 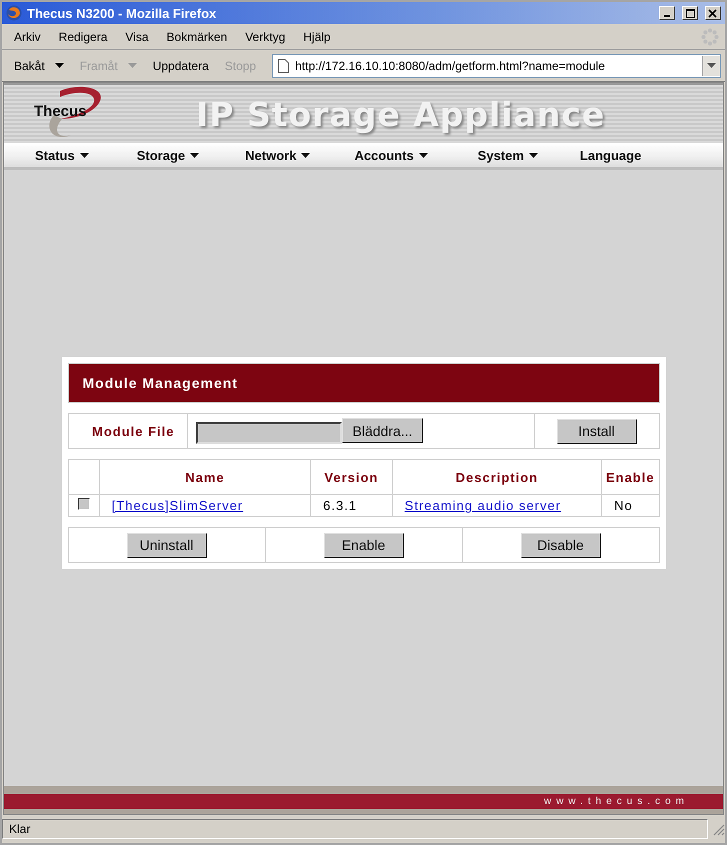 What do you see at coordinates (269, 433) in the screenshot?
I see `file-field` at bounding box center [269, 433].